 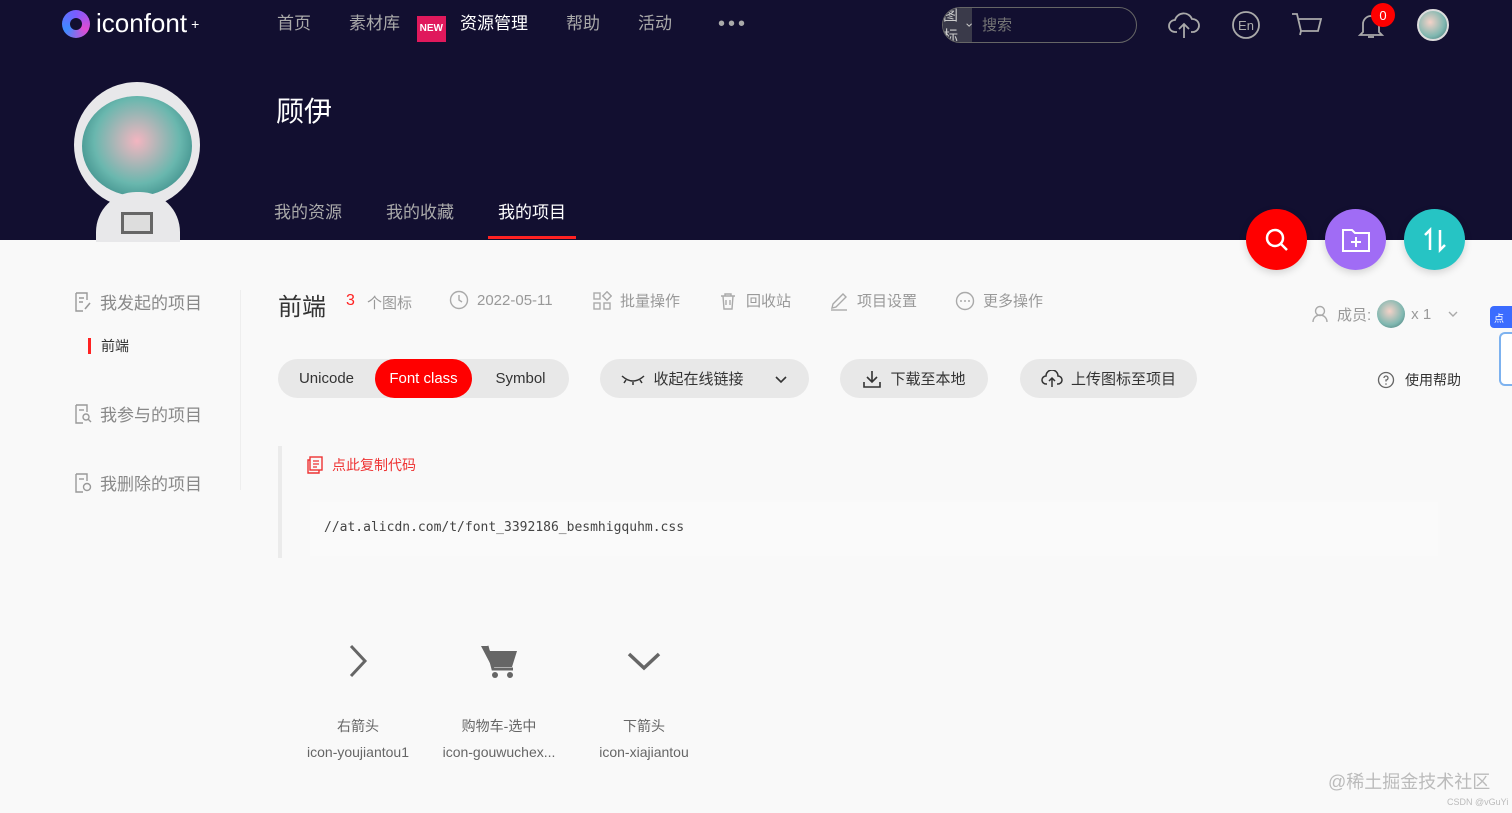 What do you see at coordinates (1184, 25) in the screenshot?
I see `upload-cloud-icon` at bounding box center [1184, 25].